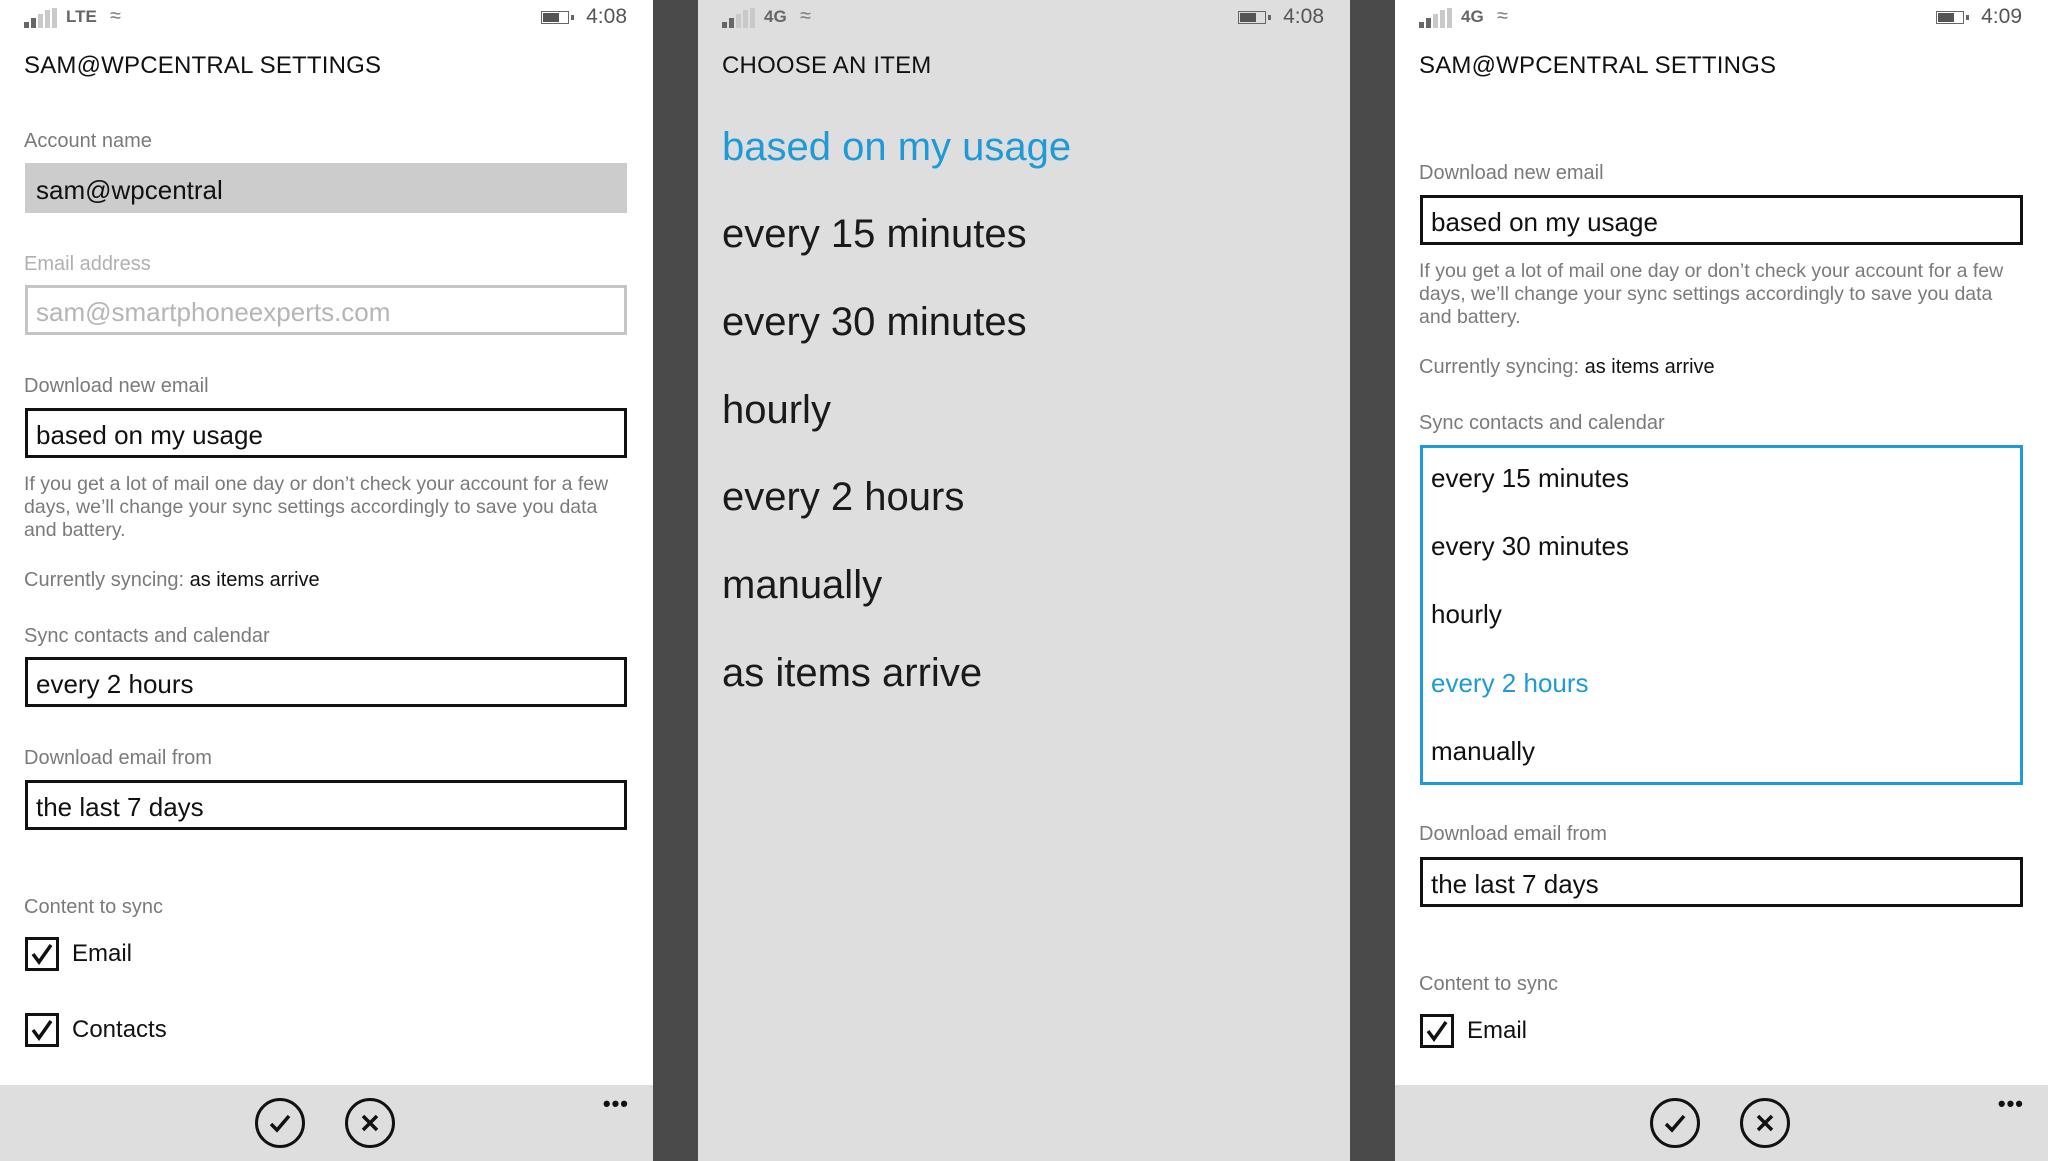  What do you see at coordinates (326, 682) in the screenshot?
I see `sync-contacts-select: every 2 hours` at bounding box center [326, 682].